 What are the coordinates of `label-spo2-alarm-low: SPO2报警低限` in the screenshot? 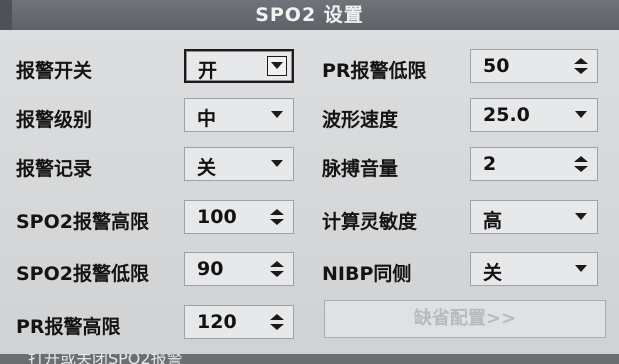 It's located at (82, 274).